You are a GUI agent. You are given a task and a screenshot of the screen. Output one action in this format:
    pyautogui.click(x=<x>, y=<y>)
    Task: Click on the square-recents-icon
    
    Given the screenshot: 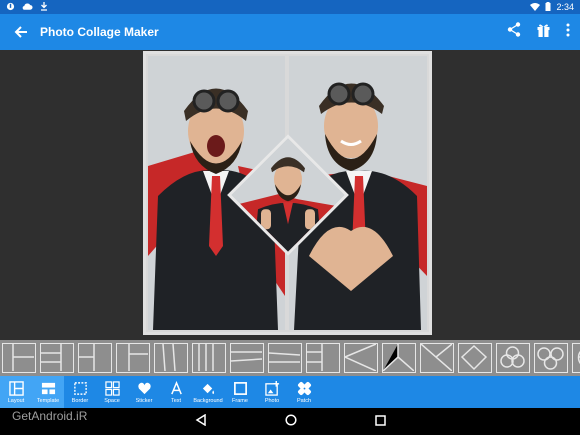 What is the action you would take?
    pyautogui.click(x=380, y=420)
    